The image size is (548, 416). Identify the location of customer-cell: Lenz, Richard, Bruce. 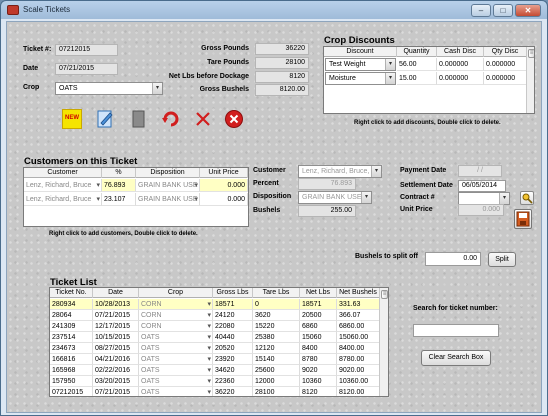
(63, 199).